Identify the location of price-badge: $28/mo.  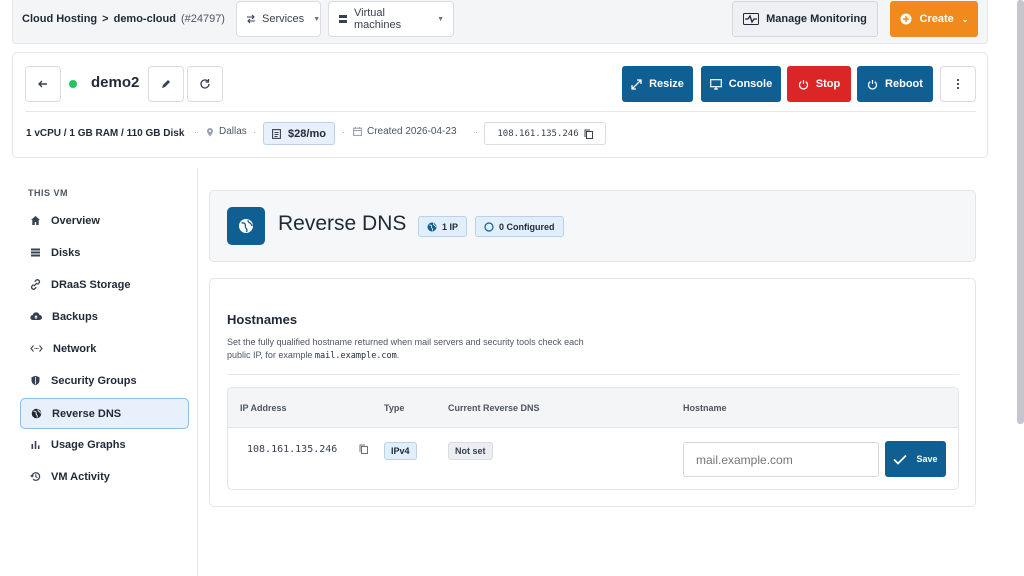
(299, 133).